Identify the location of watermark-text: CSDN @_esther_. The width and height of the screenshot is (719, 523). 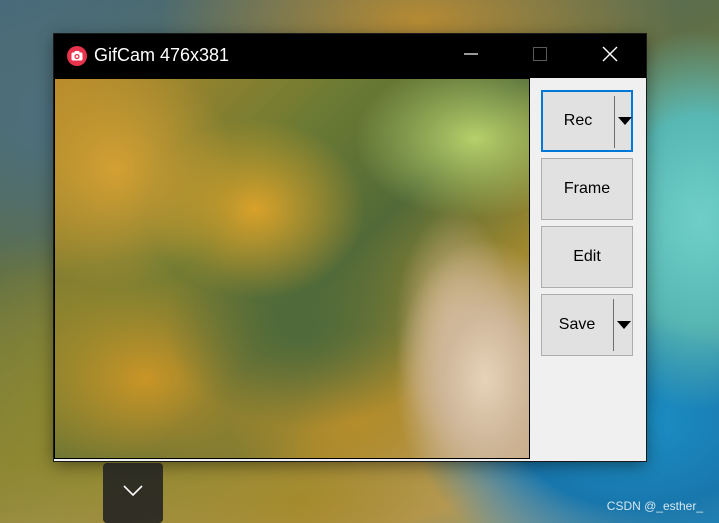
(654, 506).